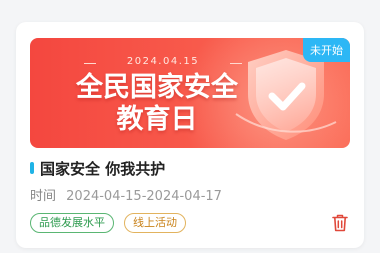  What do you see at coordinates (163, 61) in the screenshot?
I see `banner-date: 2024.04.15` at bounding box center [163, 61].